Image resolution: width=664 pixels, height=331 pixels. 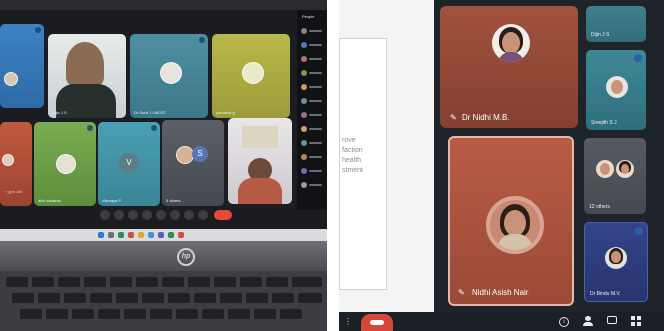 I want to click on document-text: health, so click(x=352, y=160).